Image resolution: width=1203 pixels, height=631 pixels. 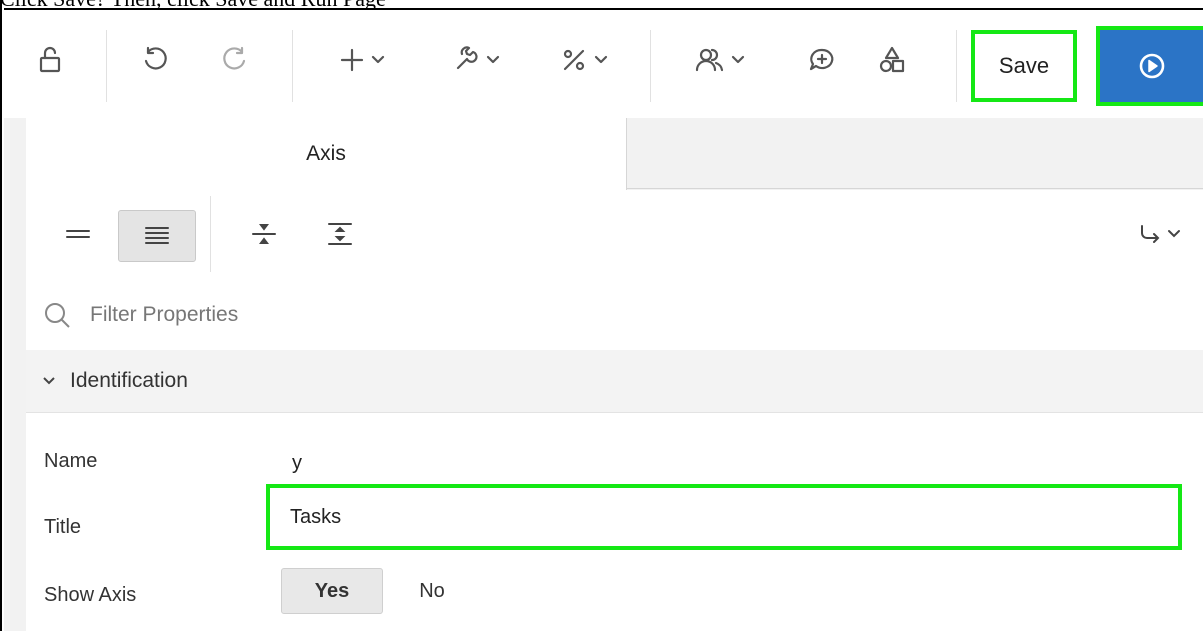 I want to click on identification-section-header: Identification, so click(x=614, y=381).